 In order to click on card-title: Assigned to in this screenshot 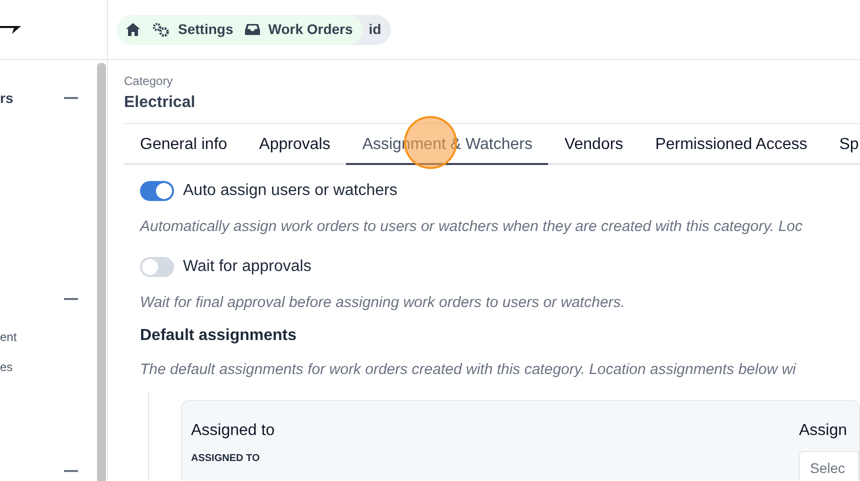, I will do `click(233, 430)`.